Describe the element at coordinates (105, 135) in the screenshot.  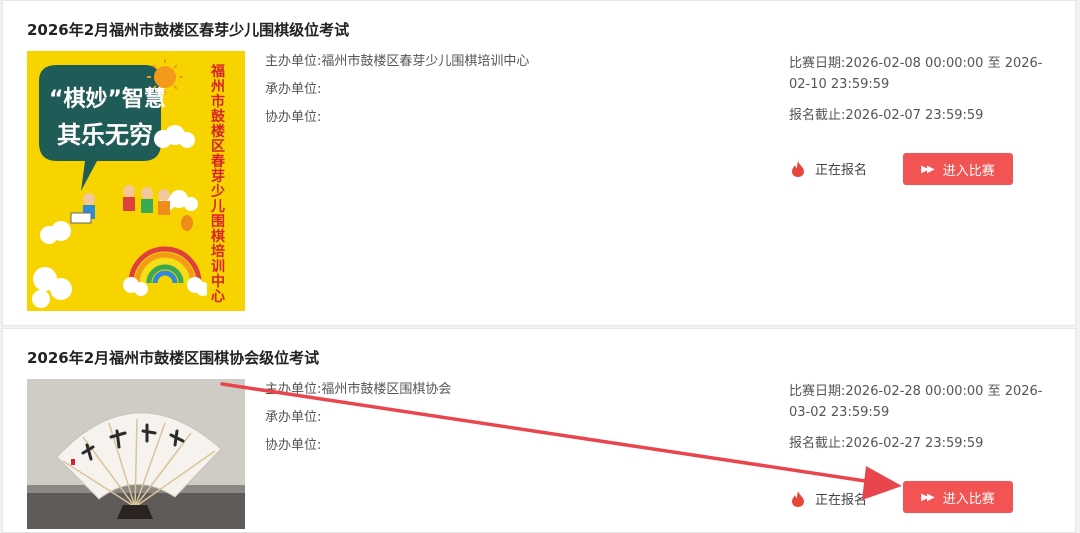
I see `poster-slogan-2: 其乐无穷` at that location.